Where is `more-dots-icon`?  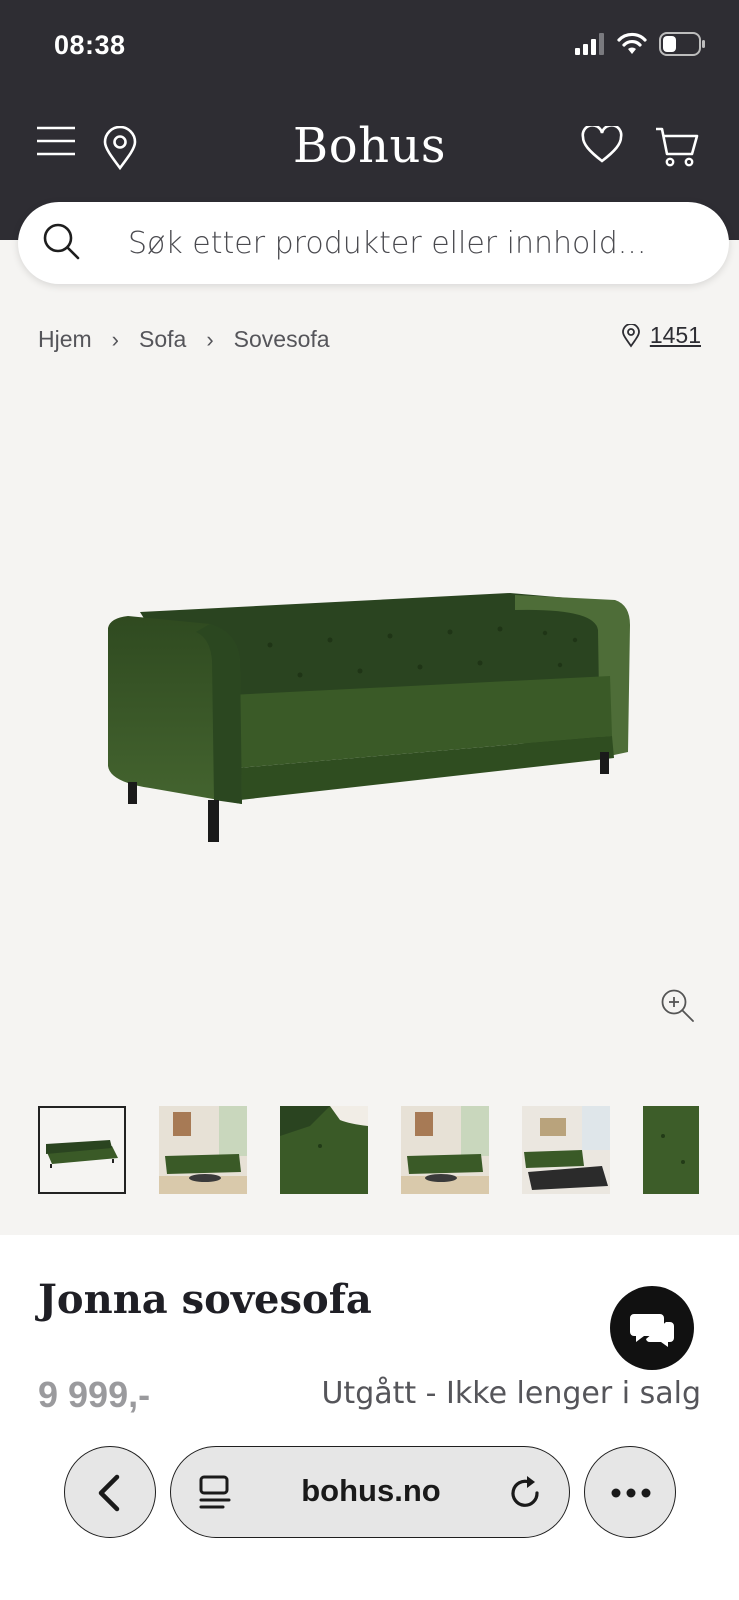
more-dots-icon is located at coordinates (631, 1493).